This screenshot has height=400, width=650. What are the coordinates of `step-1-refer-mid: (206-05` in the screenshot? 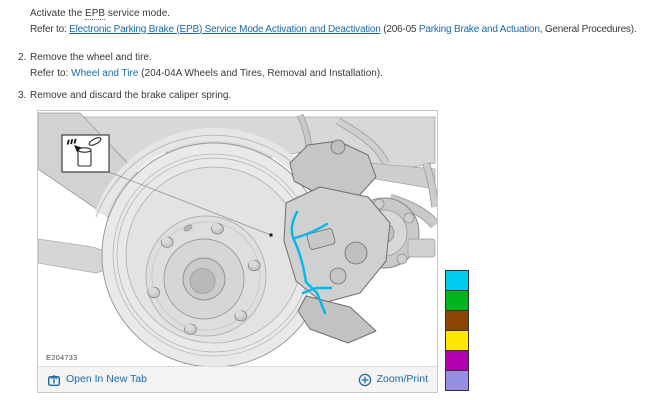 It's located at (399, 29).